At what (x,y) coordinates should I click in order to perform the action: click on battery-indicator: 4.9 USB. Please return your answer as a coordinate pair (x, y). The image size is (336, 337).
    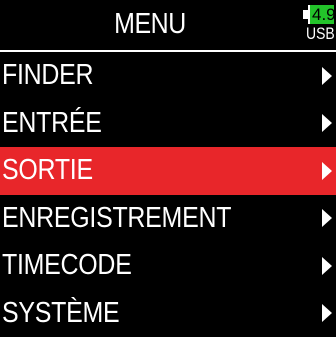
    Looking at the image, I should click on (319, 25).